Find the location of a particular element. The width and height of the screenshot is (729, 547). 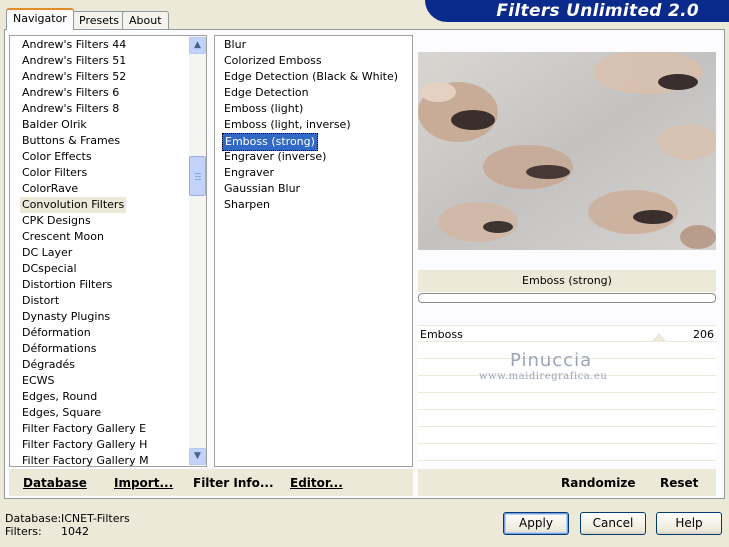

category-item: Crescent Moon is located at coordinates (108, 237).